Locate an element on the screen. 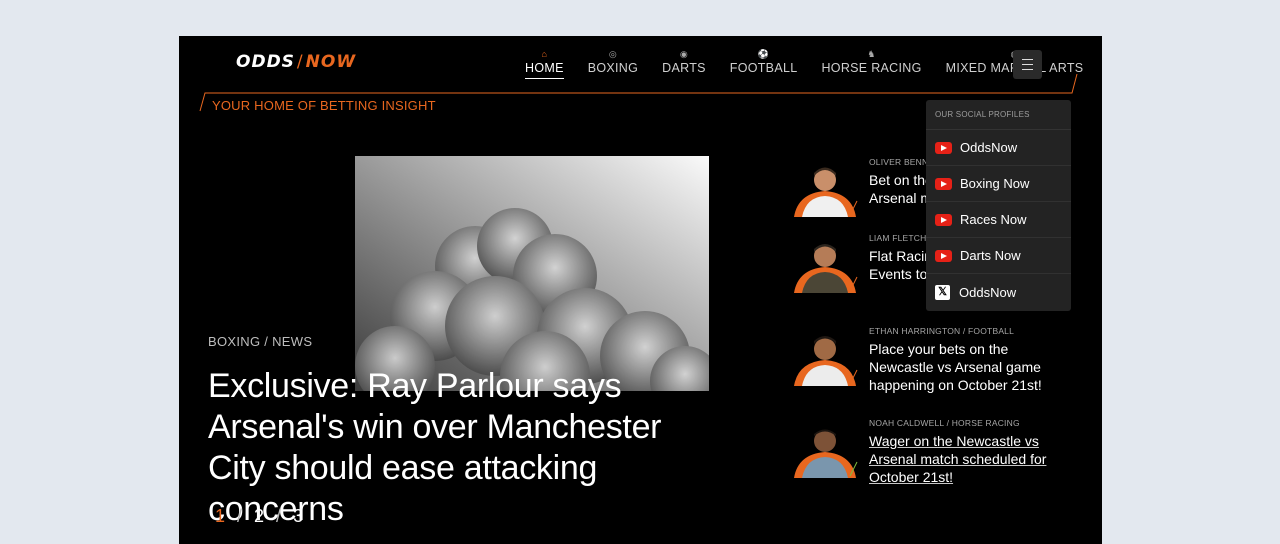 This screenshot has height=544, width=1280. social-link-races-now: Races Now is located at coordinates (998, 220).